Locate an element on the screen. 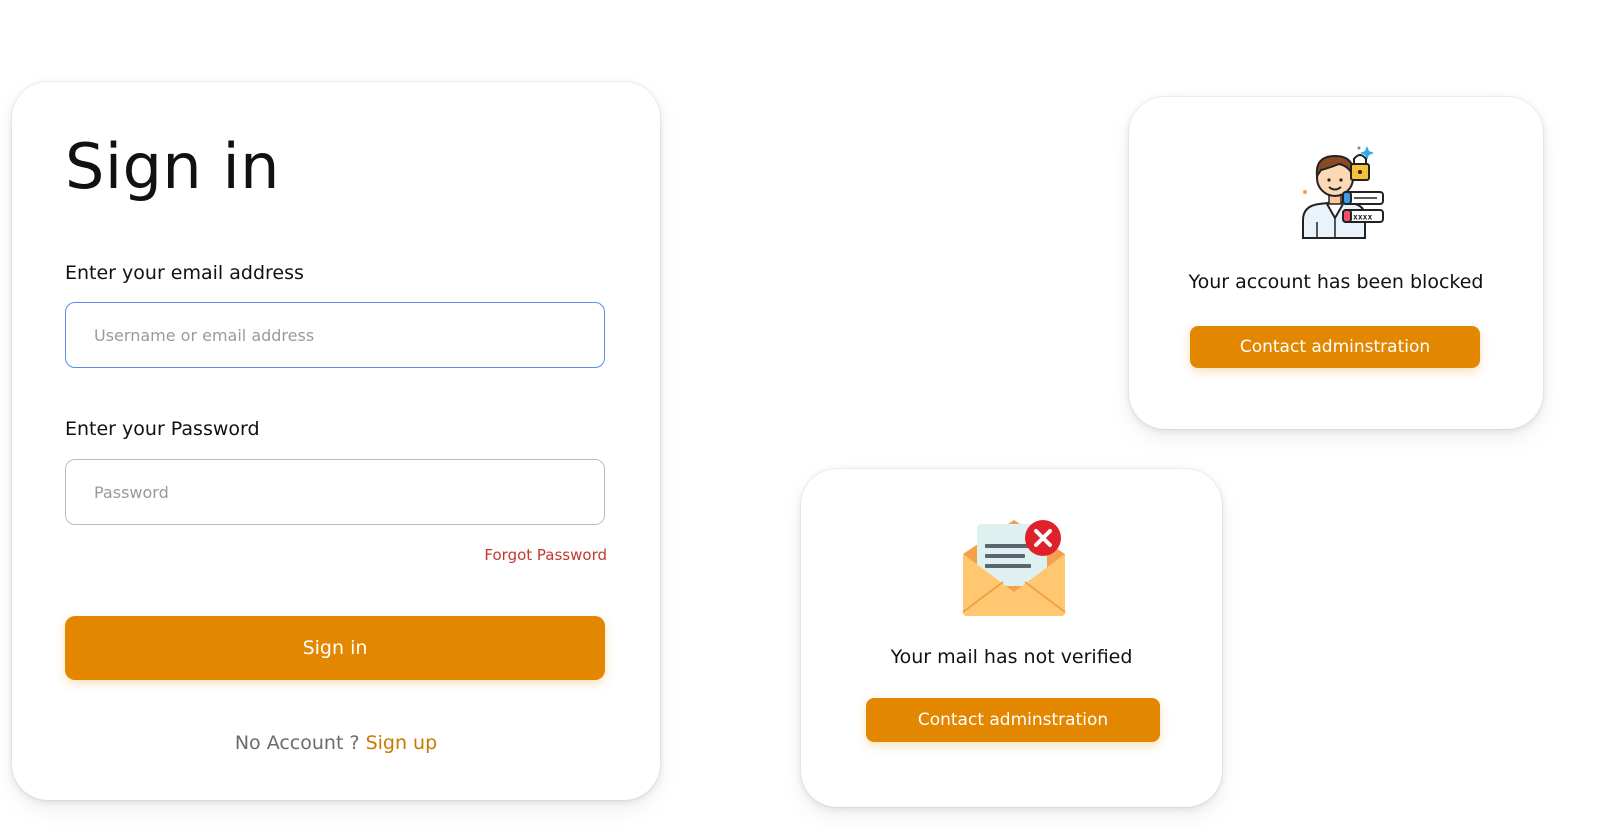 The height and width of the screenshot is (827, 1606). page-title: Sign in is located at coordinates (172, 166).